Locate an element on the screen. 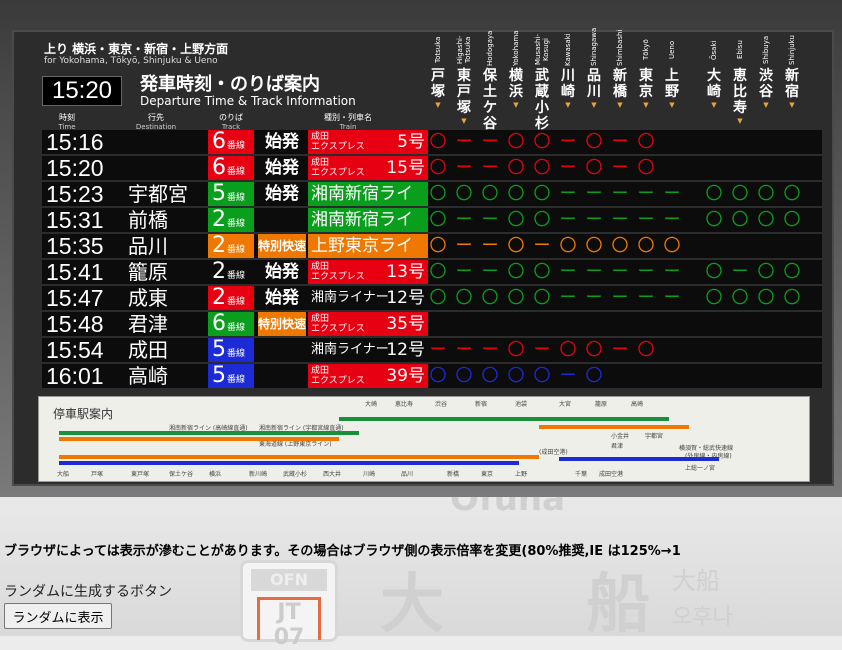  station-column-saki: Ōsaki 大崎 ▼ is located at coordinates (714, 71).